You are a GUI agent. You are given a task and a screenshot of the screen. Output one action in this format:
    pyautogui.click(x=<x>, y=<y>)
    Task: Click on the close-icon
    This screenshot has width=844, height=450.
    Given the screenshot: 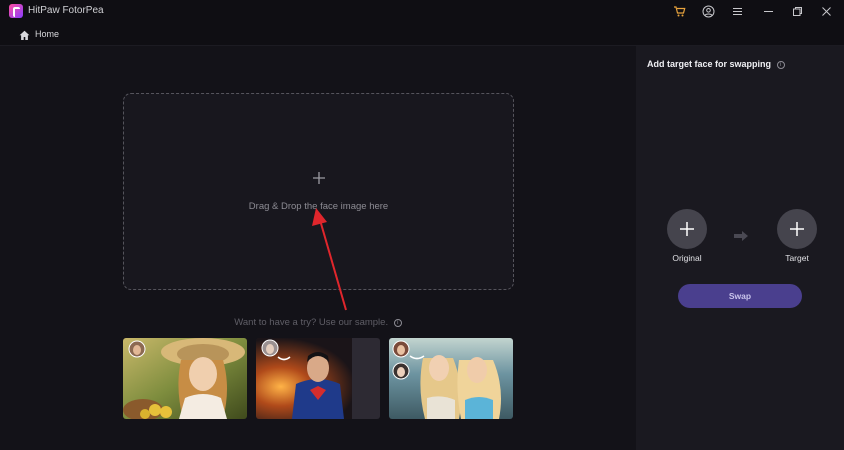 What is the action you would take?
    pyautogui.click(x=826, y=11)
    